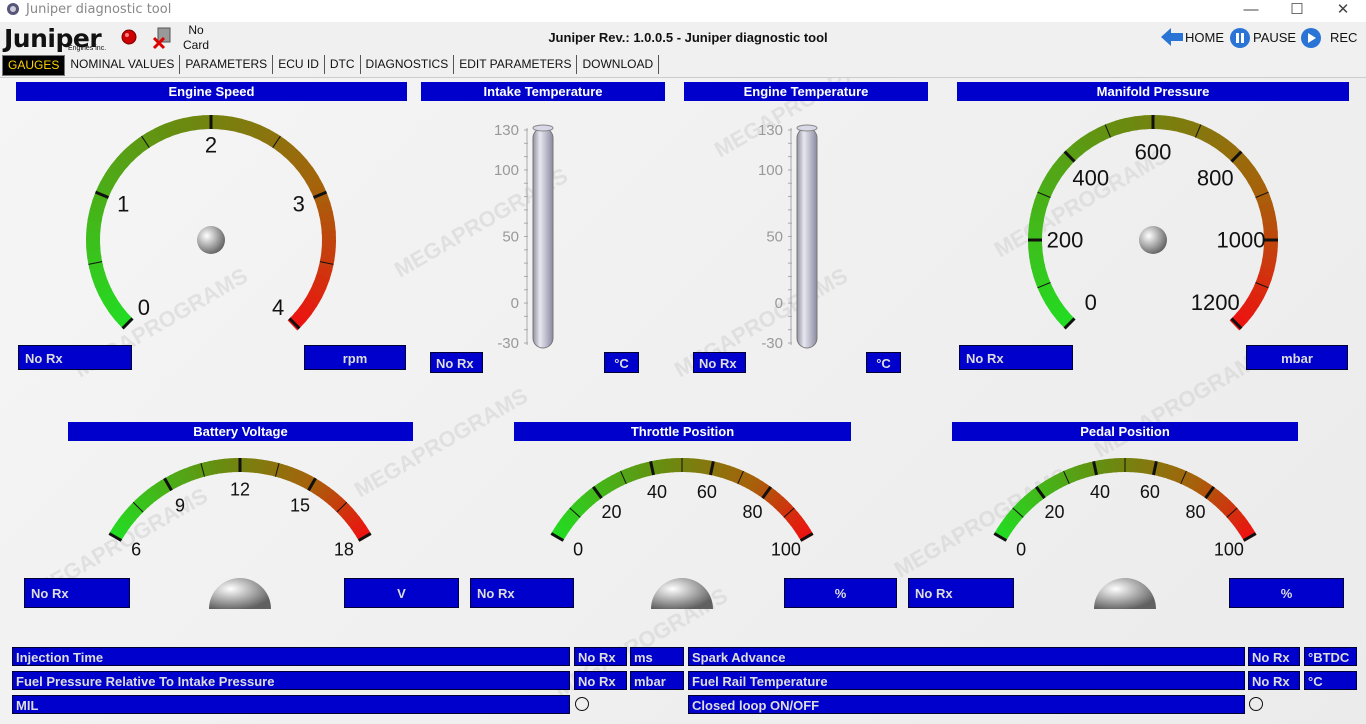 Image resolution: width=1366 pixels, height=724 pixels. I want to click on engine-speed-hub, so click(211, 240).